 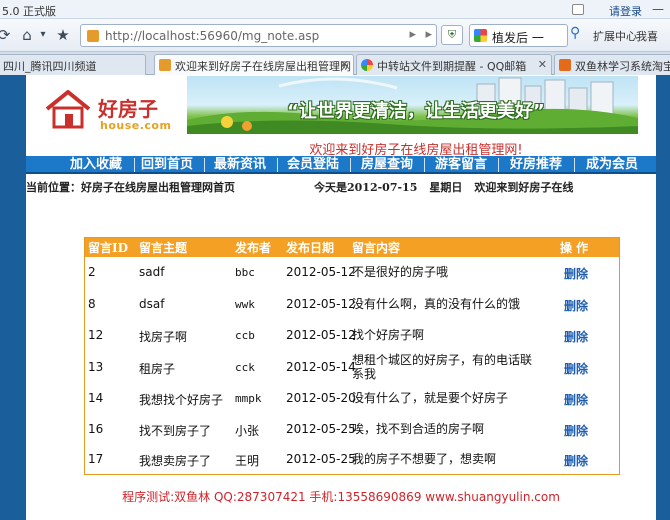 I want to click on row-author: bbc, so click(x=245, y=272).